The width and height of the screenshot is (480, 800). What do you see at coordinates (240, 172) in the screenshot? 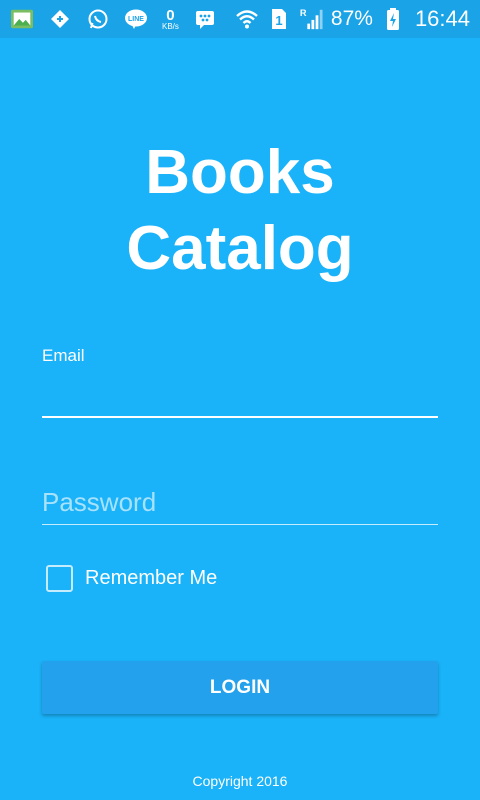
I see `app-title-line-1: Books` at bounding box center [240, 172].